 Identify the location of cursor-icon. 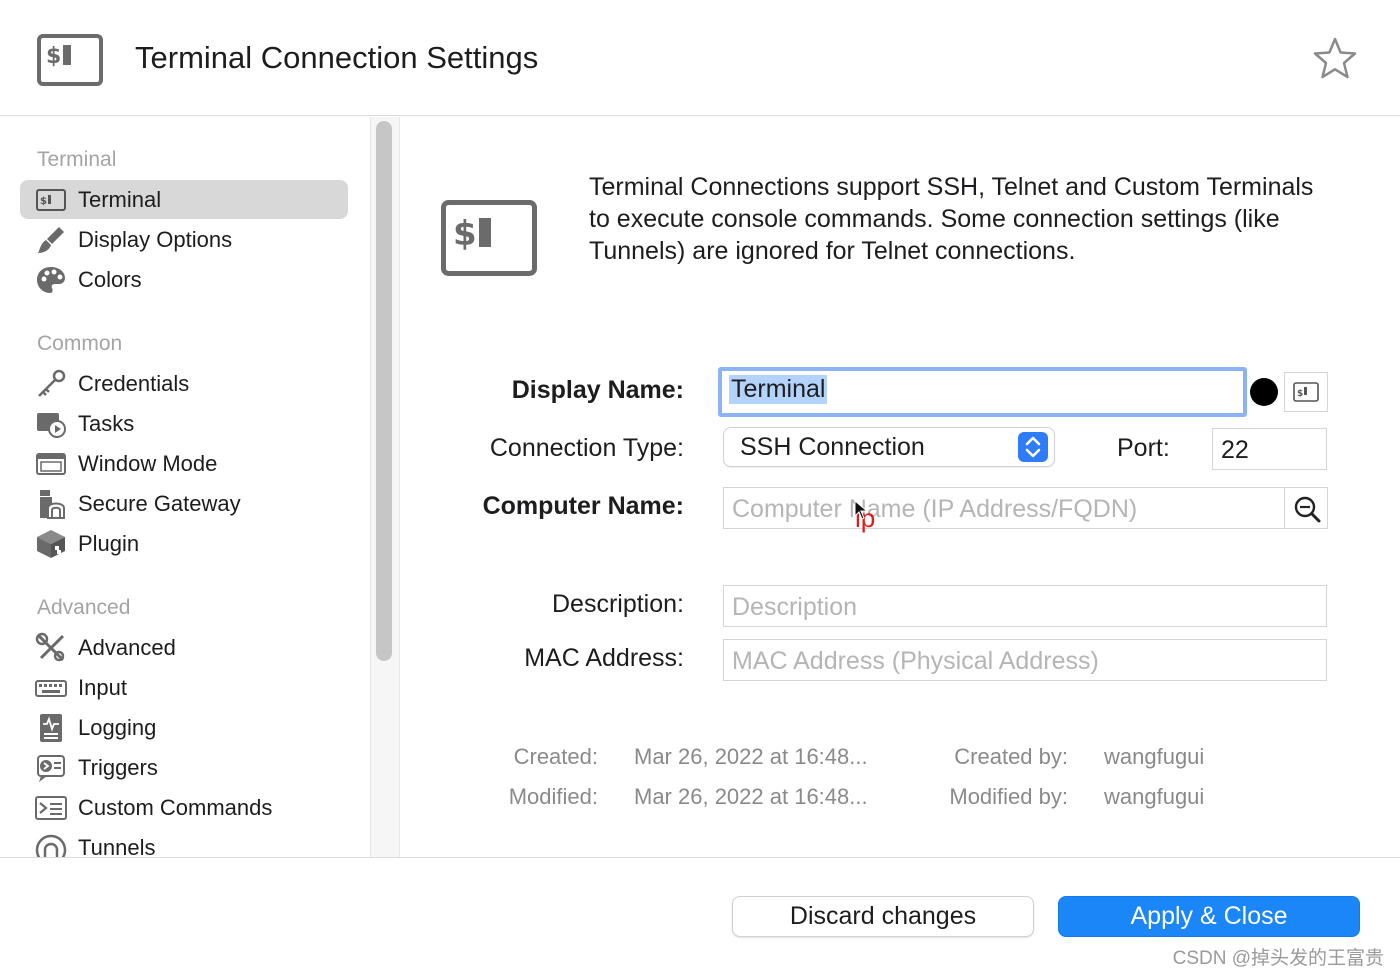
(862, 512).